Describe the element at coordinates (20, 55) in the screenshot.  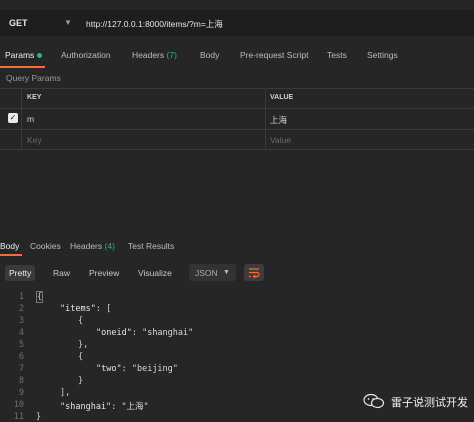
I see `tab-params-label: Params` at that location.